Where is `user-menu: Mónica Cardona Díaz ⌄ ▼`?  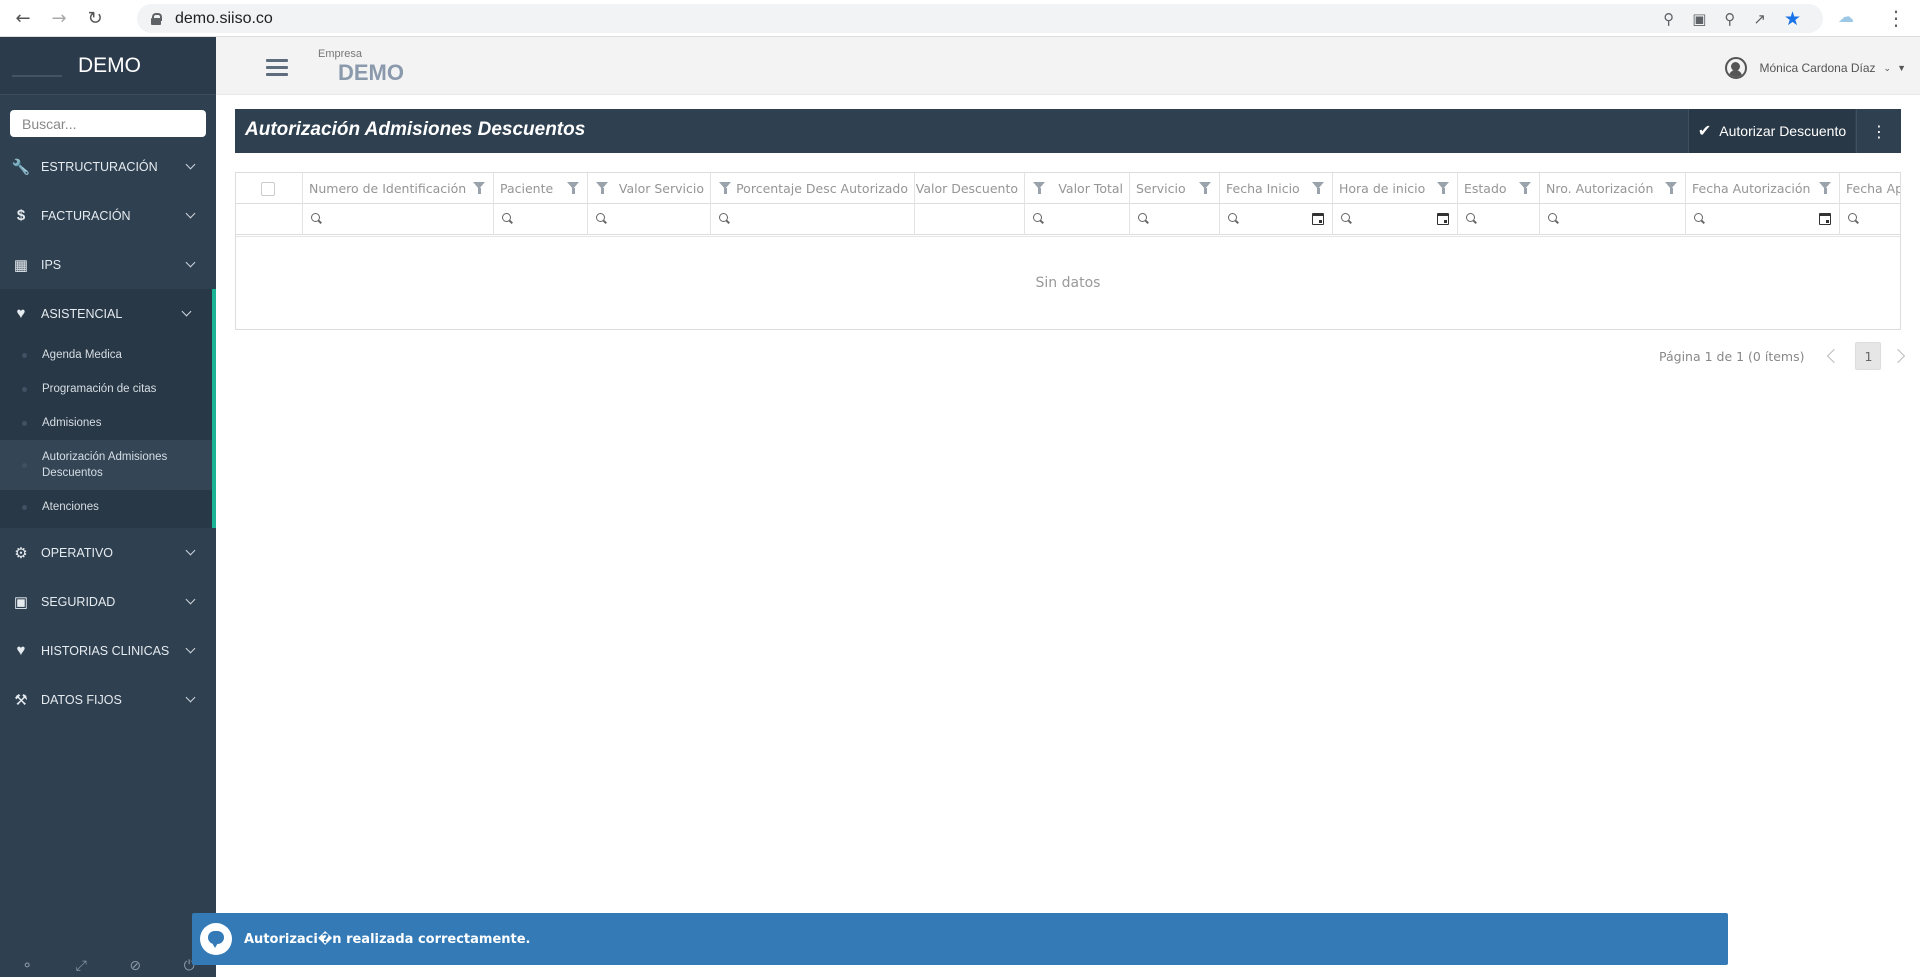 user-menu: Mónica Cardona Díaz ⌄ ▼ is located at coordinates (1815, 68).